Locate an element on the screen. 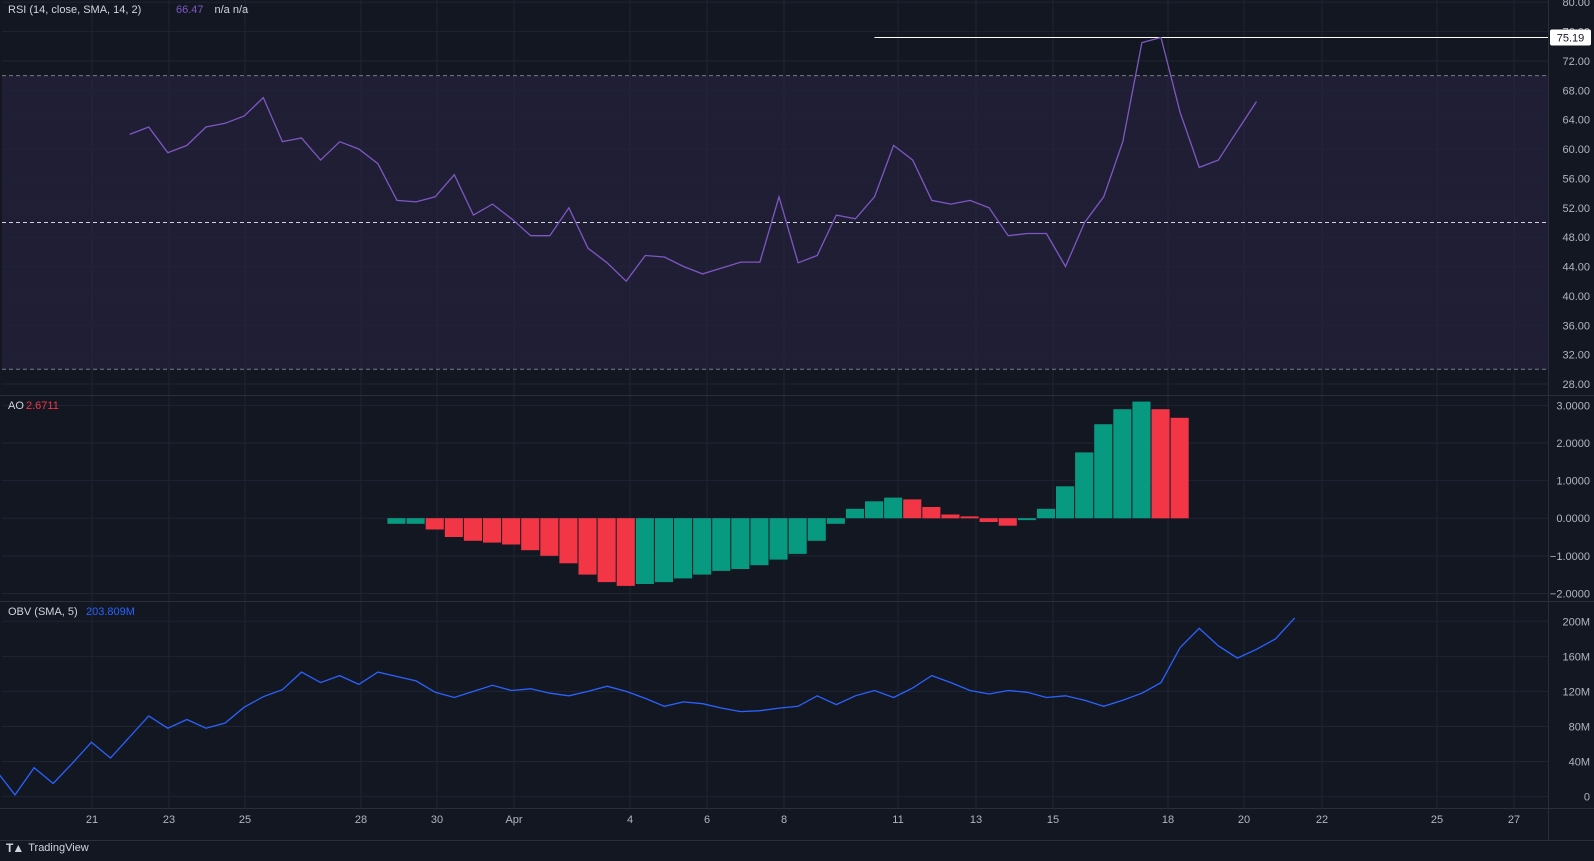  y-tick-label-pane1: 80.00 is located at coordinates (1576, 4).